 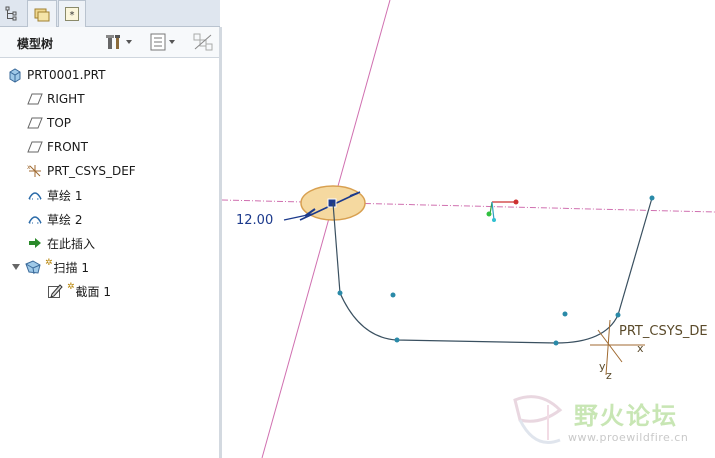 I want to click on tree-item-label: 截面 1, so click(x=93, y=291).